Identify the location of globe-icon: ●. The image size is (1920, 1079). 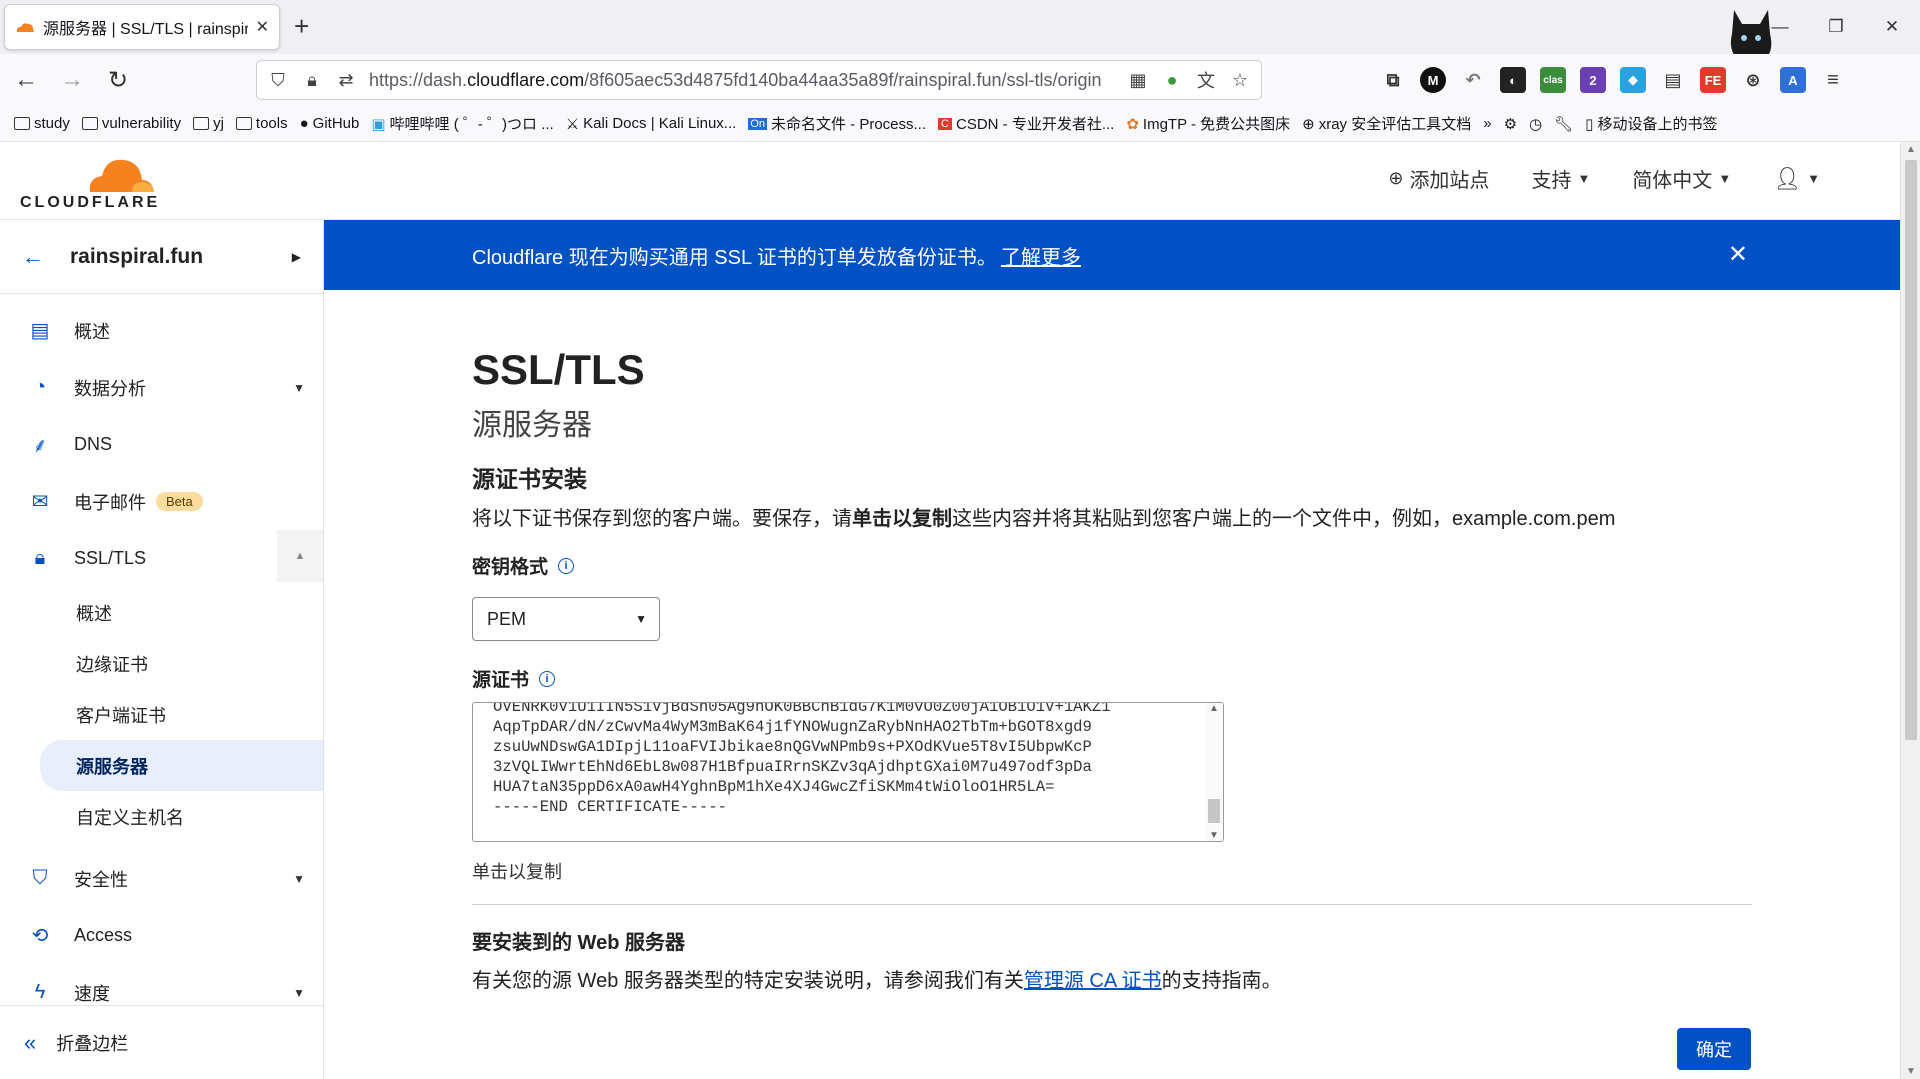
(1172, 80).